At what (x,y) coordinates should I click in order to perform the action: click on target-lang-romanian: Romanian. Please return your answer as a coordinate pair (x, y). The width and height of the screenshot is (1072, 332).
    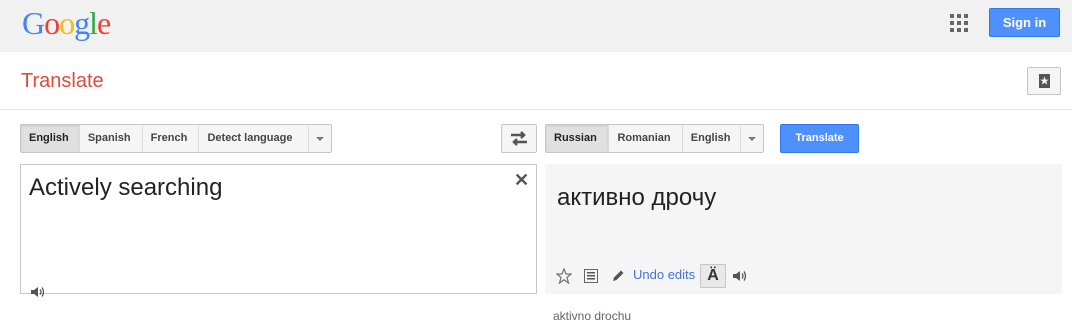
    Looking at the image, I should click on (646, 138).